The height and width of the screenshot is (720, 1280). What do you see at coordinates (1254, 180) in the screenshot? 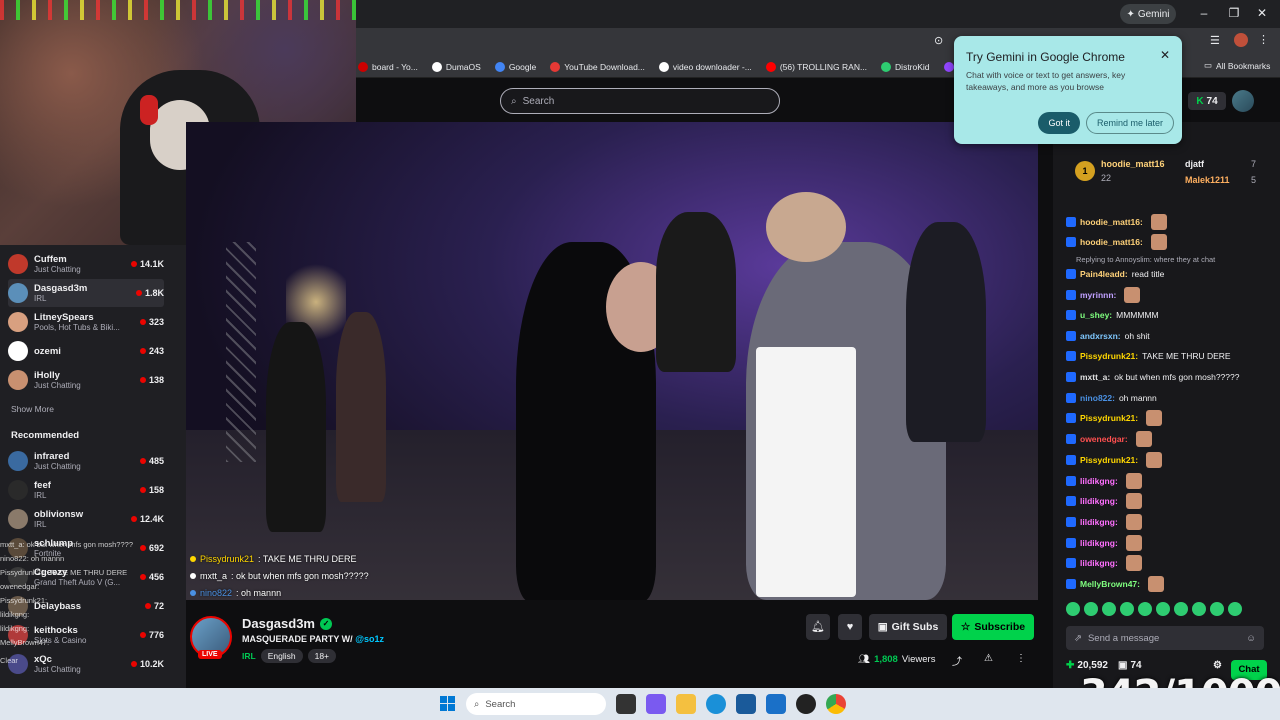
I see `leader-count: 5` at bounding box center [1254, 180].